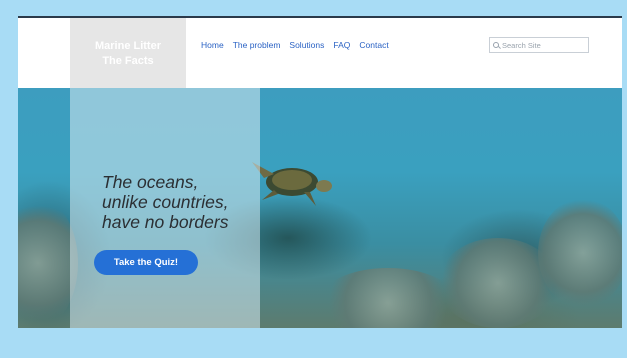 The height and width of the screenshot is (358, 627). I want to click on headline-line: unlike countries,, so click(165, 202).